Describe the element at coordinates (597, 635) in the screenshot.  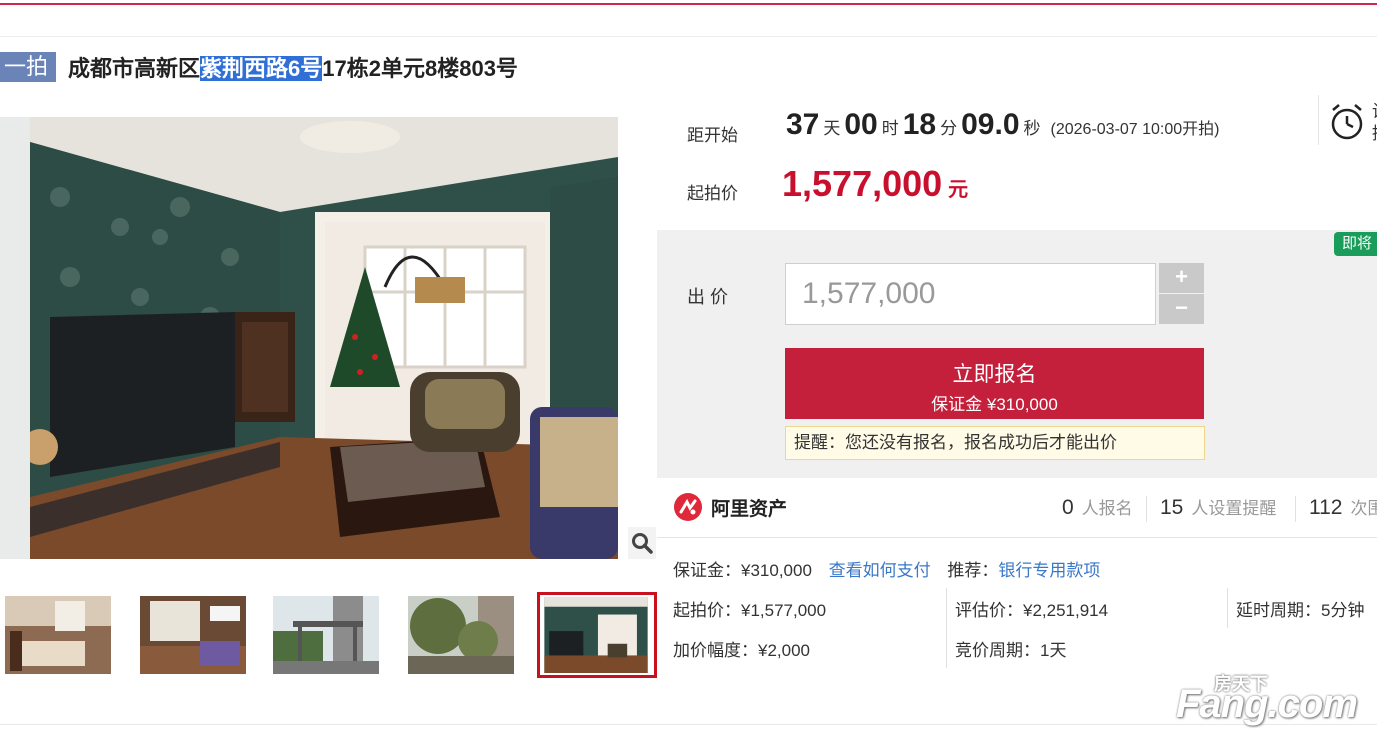
I see `thumbnail-5-selected` at that location.